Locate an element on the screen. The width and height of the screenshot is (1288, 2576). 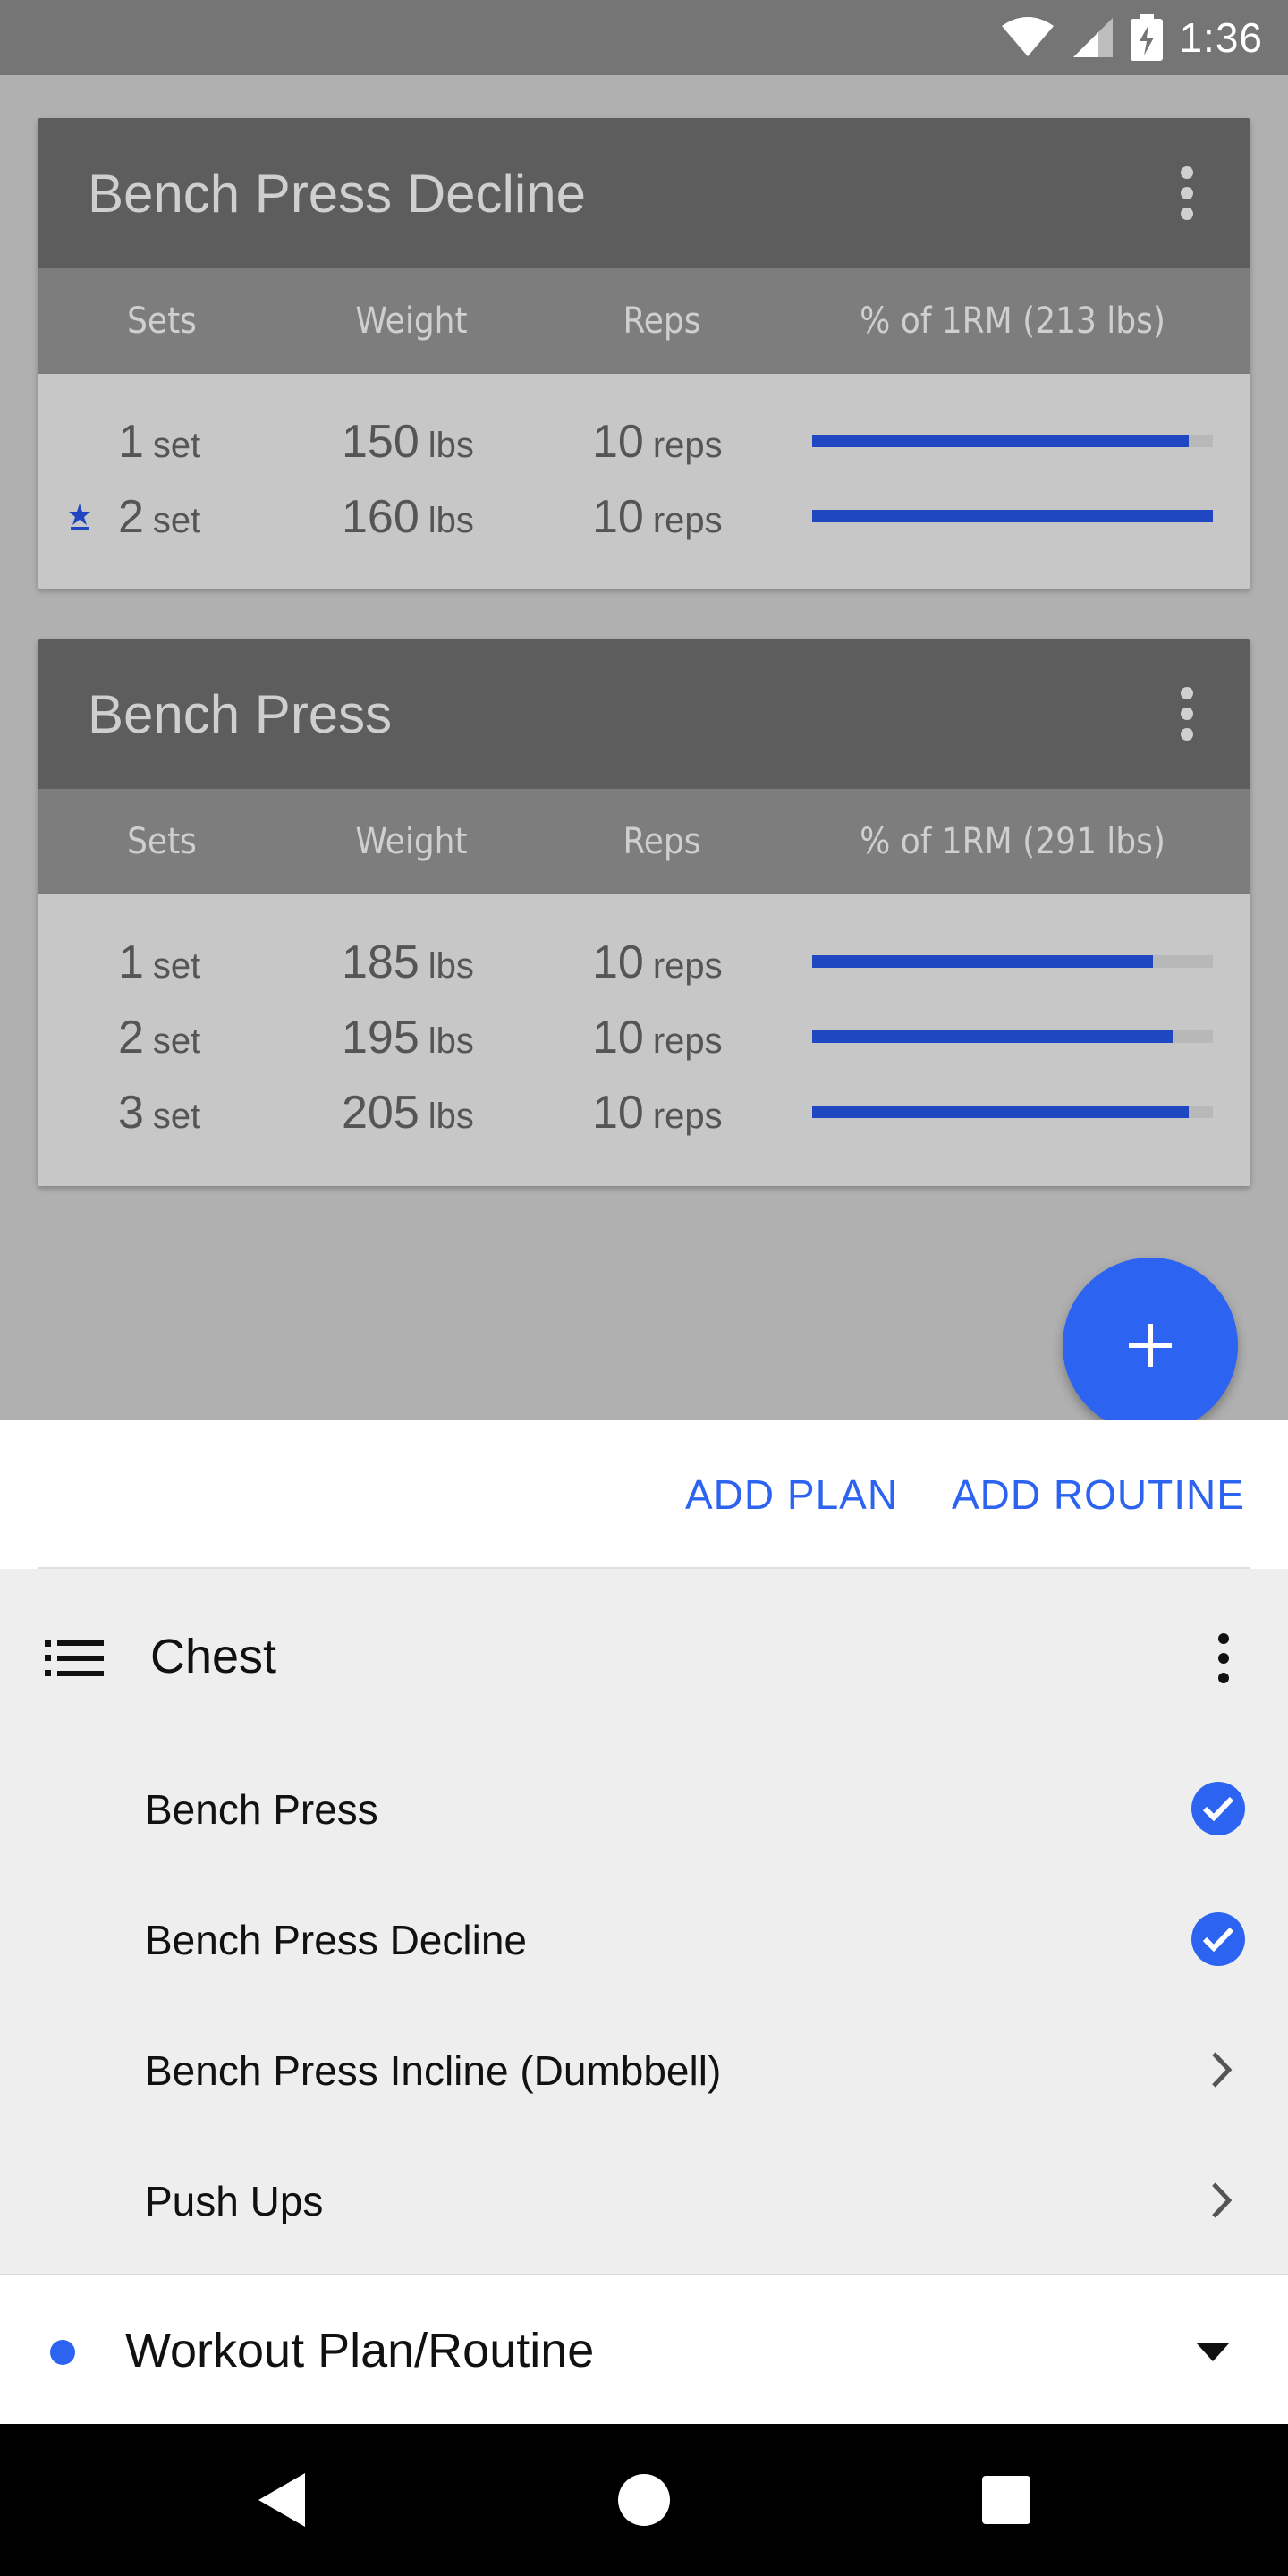
list-item-label: Push Ups is located at coordinates (234, 2201).